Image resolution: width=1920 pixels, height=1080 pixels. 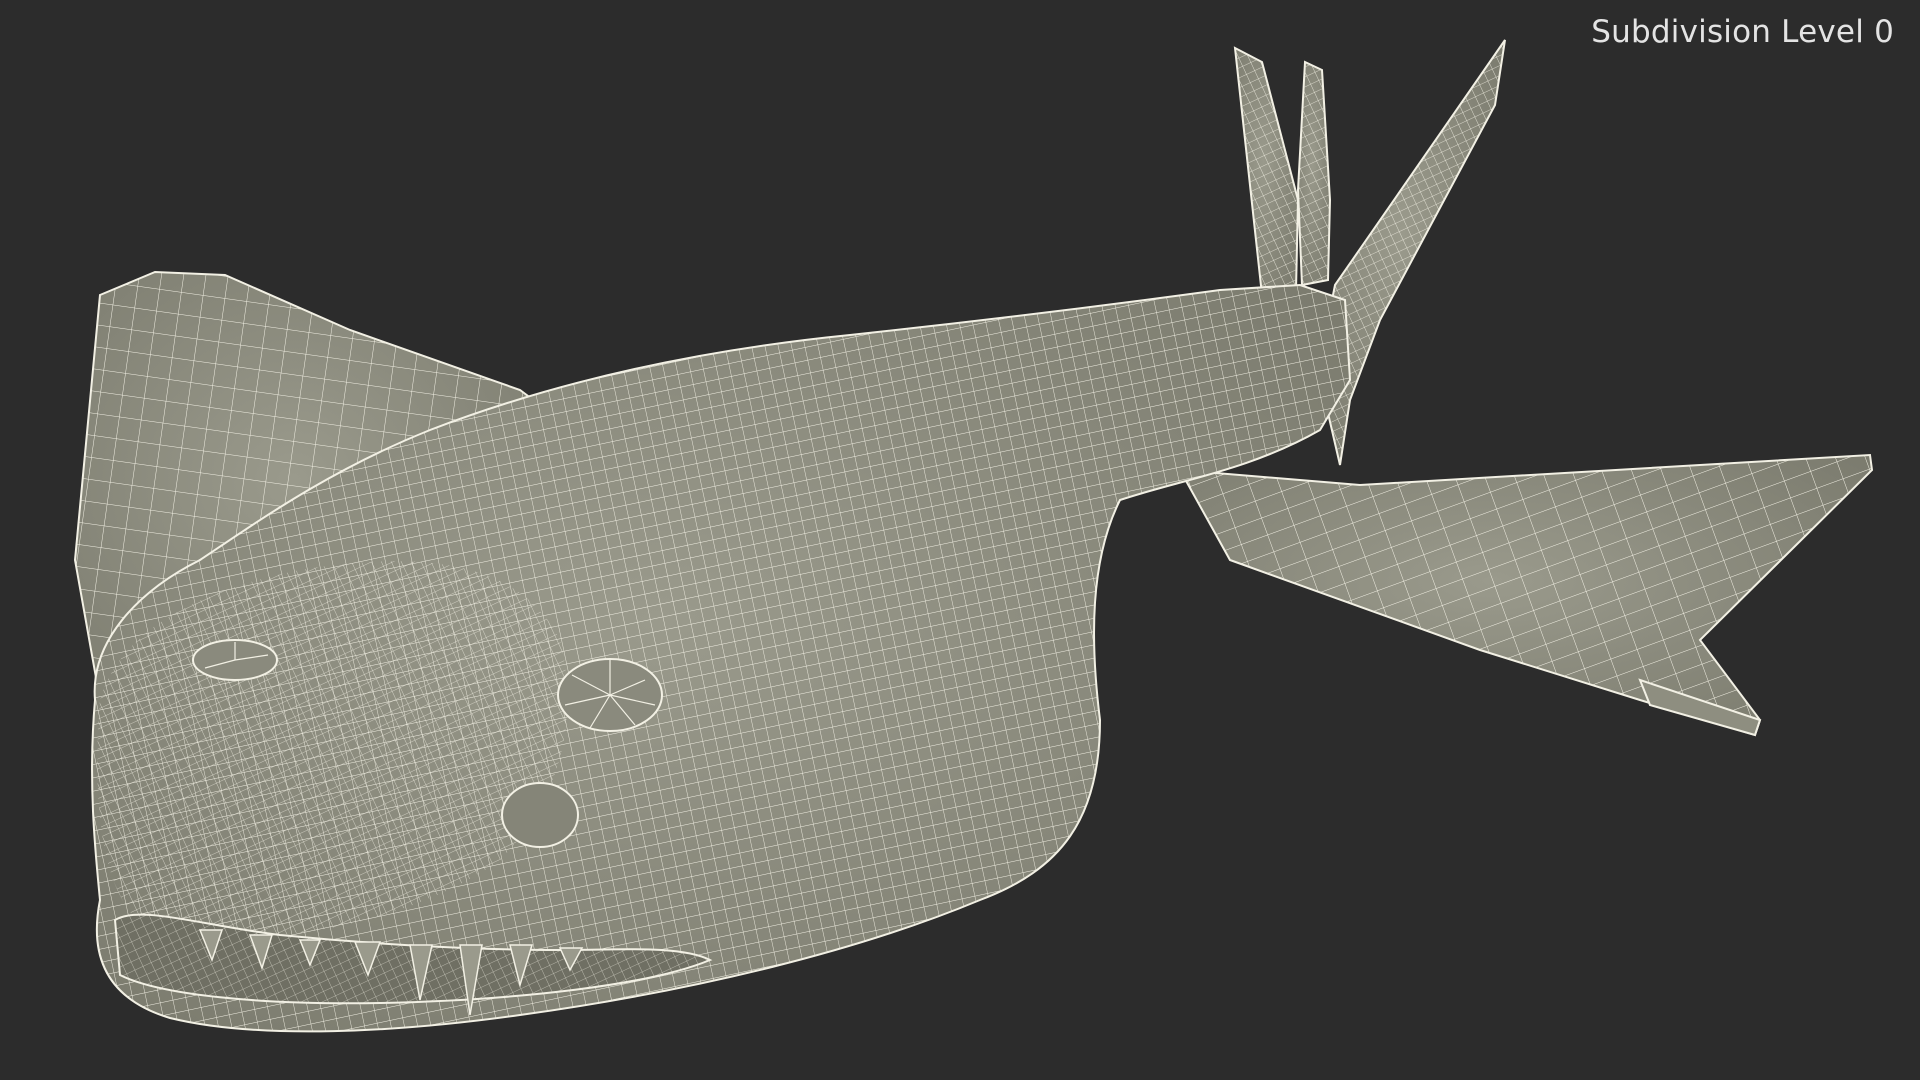 What do you see at coordinates (1411, 252) in the screenshot?
I see `tail-fin` at bounding box center [1411, 252].